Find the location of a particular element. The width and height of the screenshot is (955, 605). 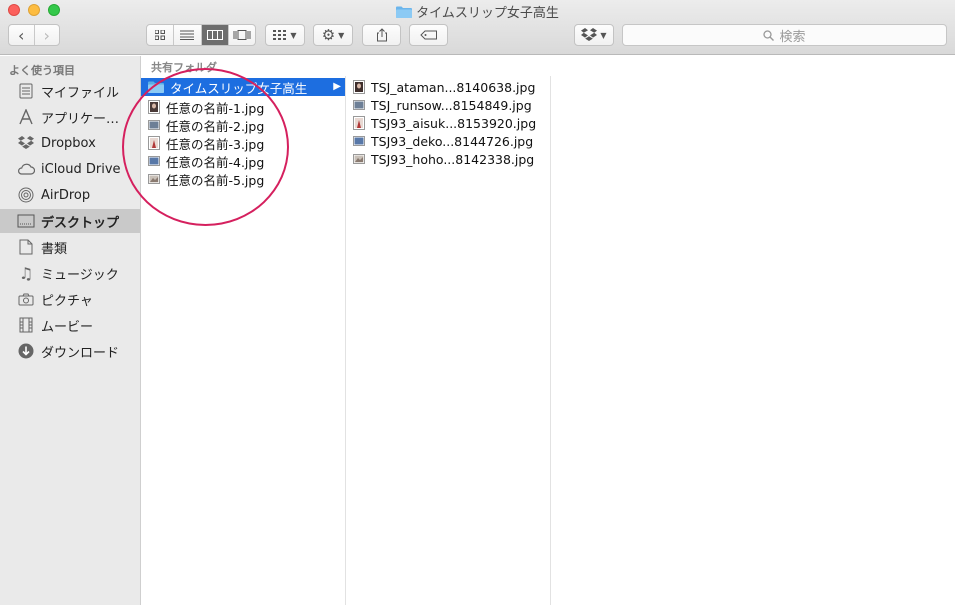

cloud-icon is located at coordinates (26, 169).